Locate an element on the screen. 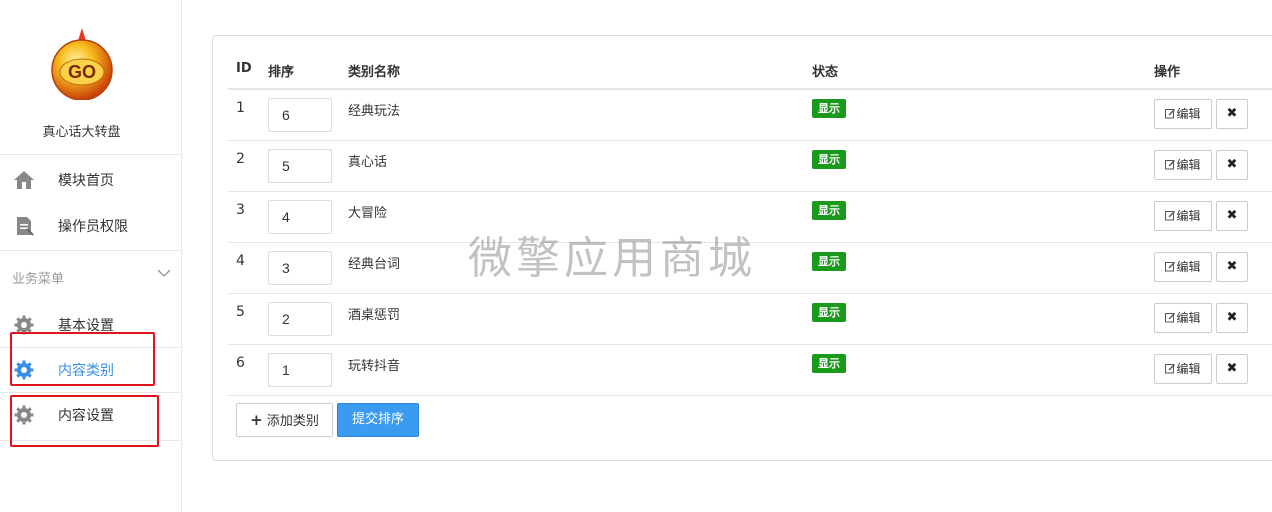 The height and width of the screenshot is (512, 1272). table-row: 5 酒桌惩罚 显示 编辑 ✖ is located at coordinates (750, 319).